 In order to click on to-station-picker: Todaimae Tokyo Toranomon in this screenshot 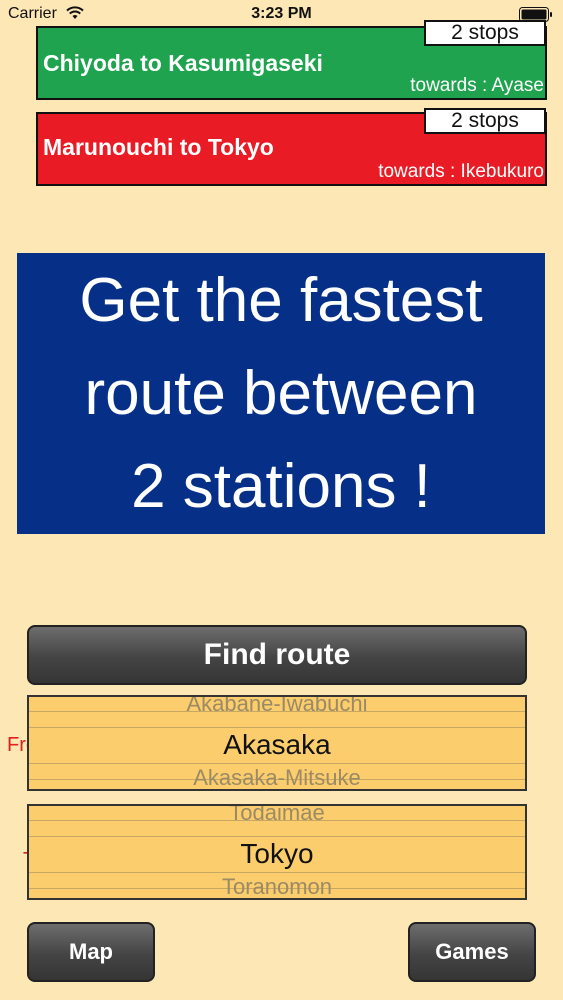, I will do `click(277, 852)`.